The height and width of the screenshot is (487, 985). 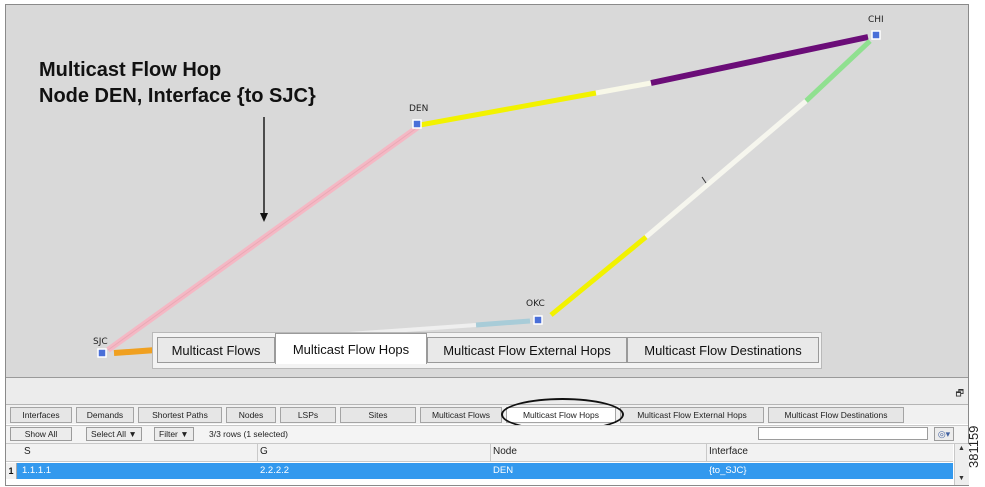 What do you see at coordinates (692, 415) in the screenshot?
I see `tab-multicast-flow-external-hops: Multicast Flow External Hops` at bounding box center [692, 415].